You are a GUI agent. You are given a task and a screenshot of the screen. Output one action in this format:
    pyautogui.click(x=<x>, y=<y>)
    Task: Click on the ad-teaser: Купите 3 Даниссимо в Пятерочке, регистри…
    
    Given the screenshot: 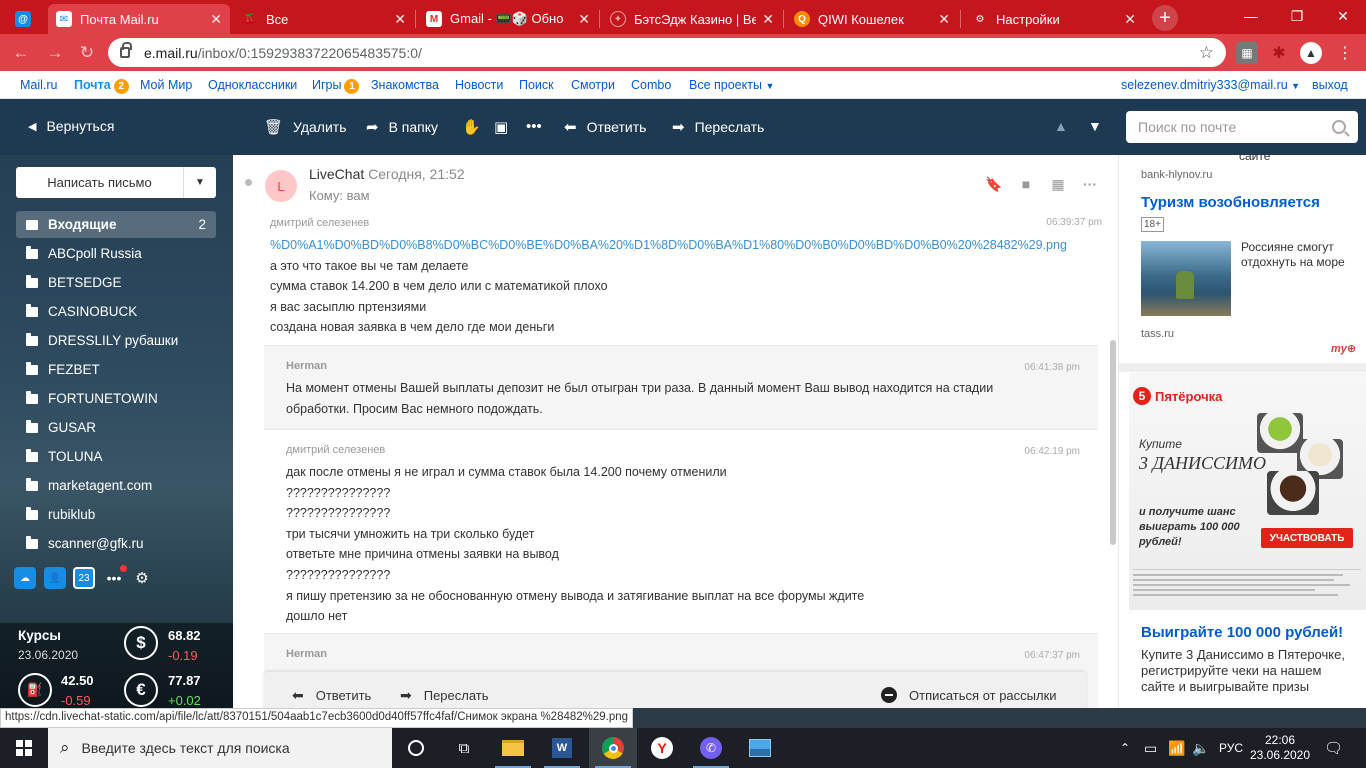 What is the action you would take?
    pyautogui.click(x=1246, y=671)
    